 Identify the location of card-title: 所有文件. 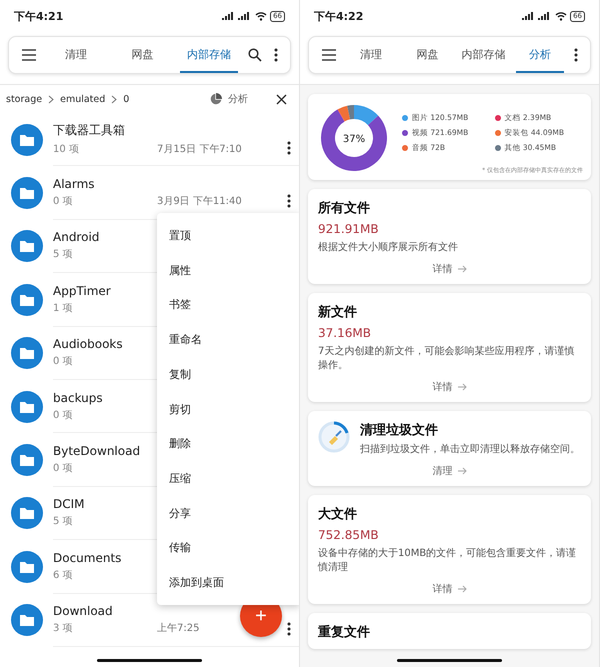
(344, 208).